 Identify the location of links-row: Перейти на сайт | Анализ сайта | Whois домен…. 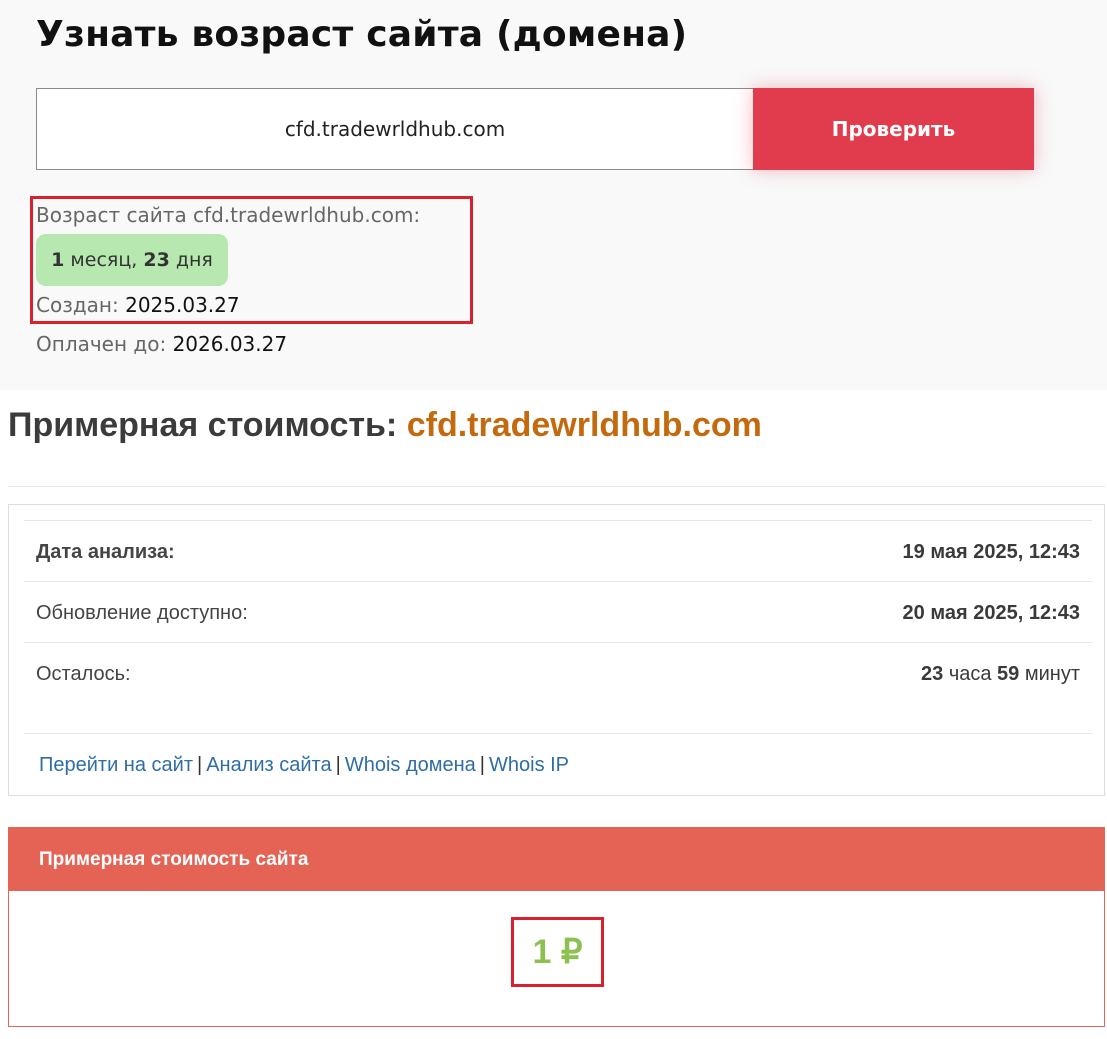
(558, 764).